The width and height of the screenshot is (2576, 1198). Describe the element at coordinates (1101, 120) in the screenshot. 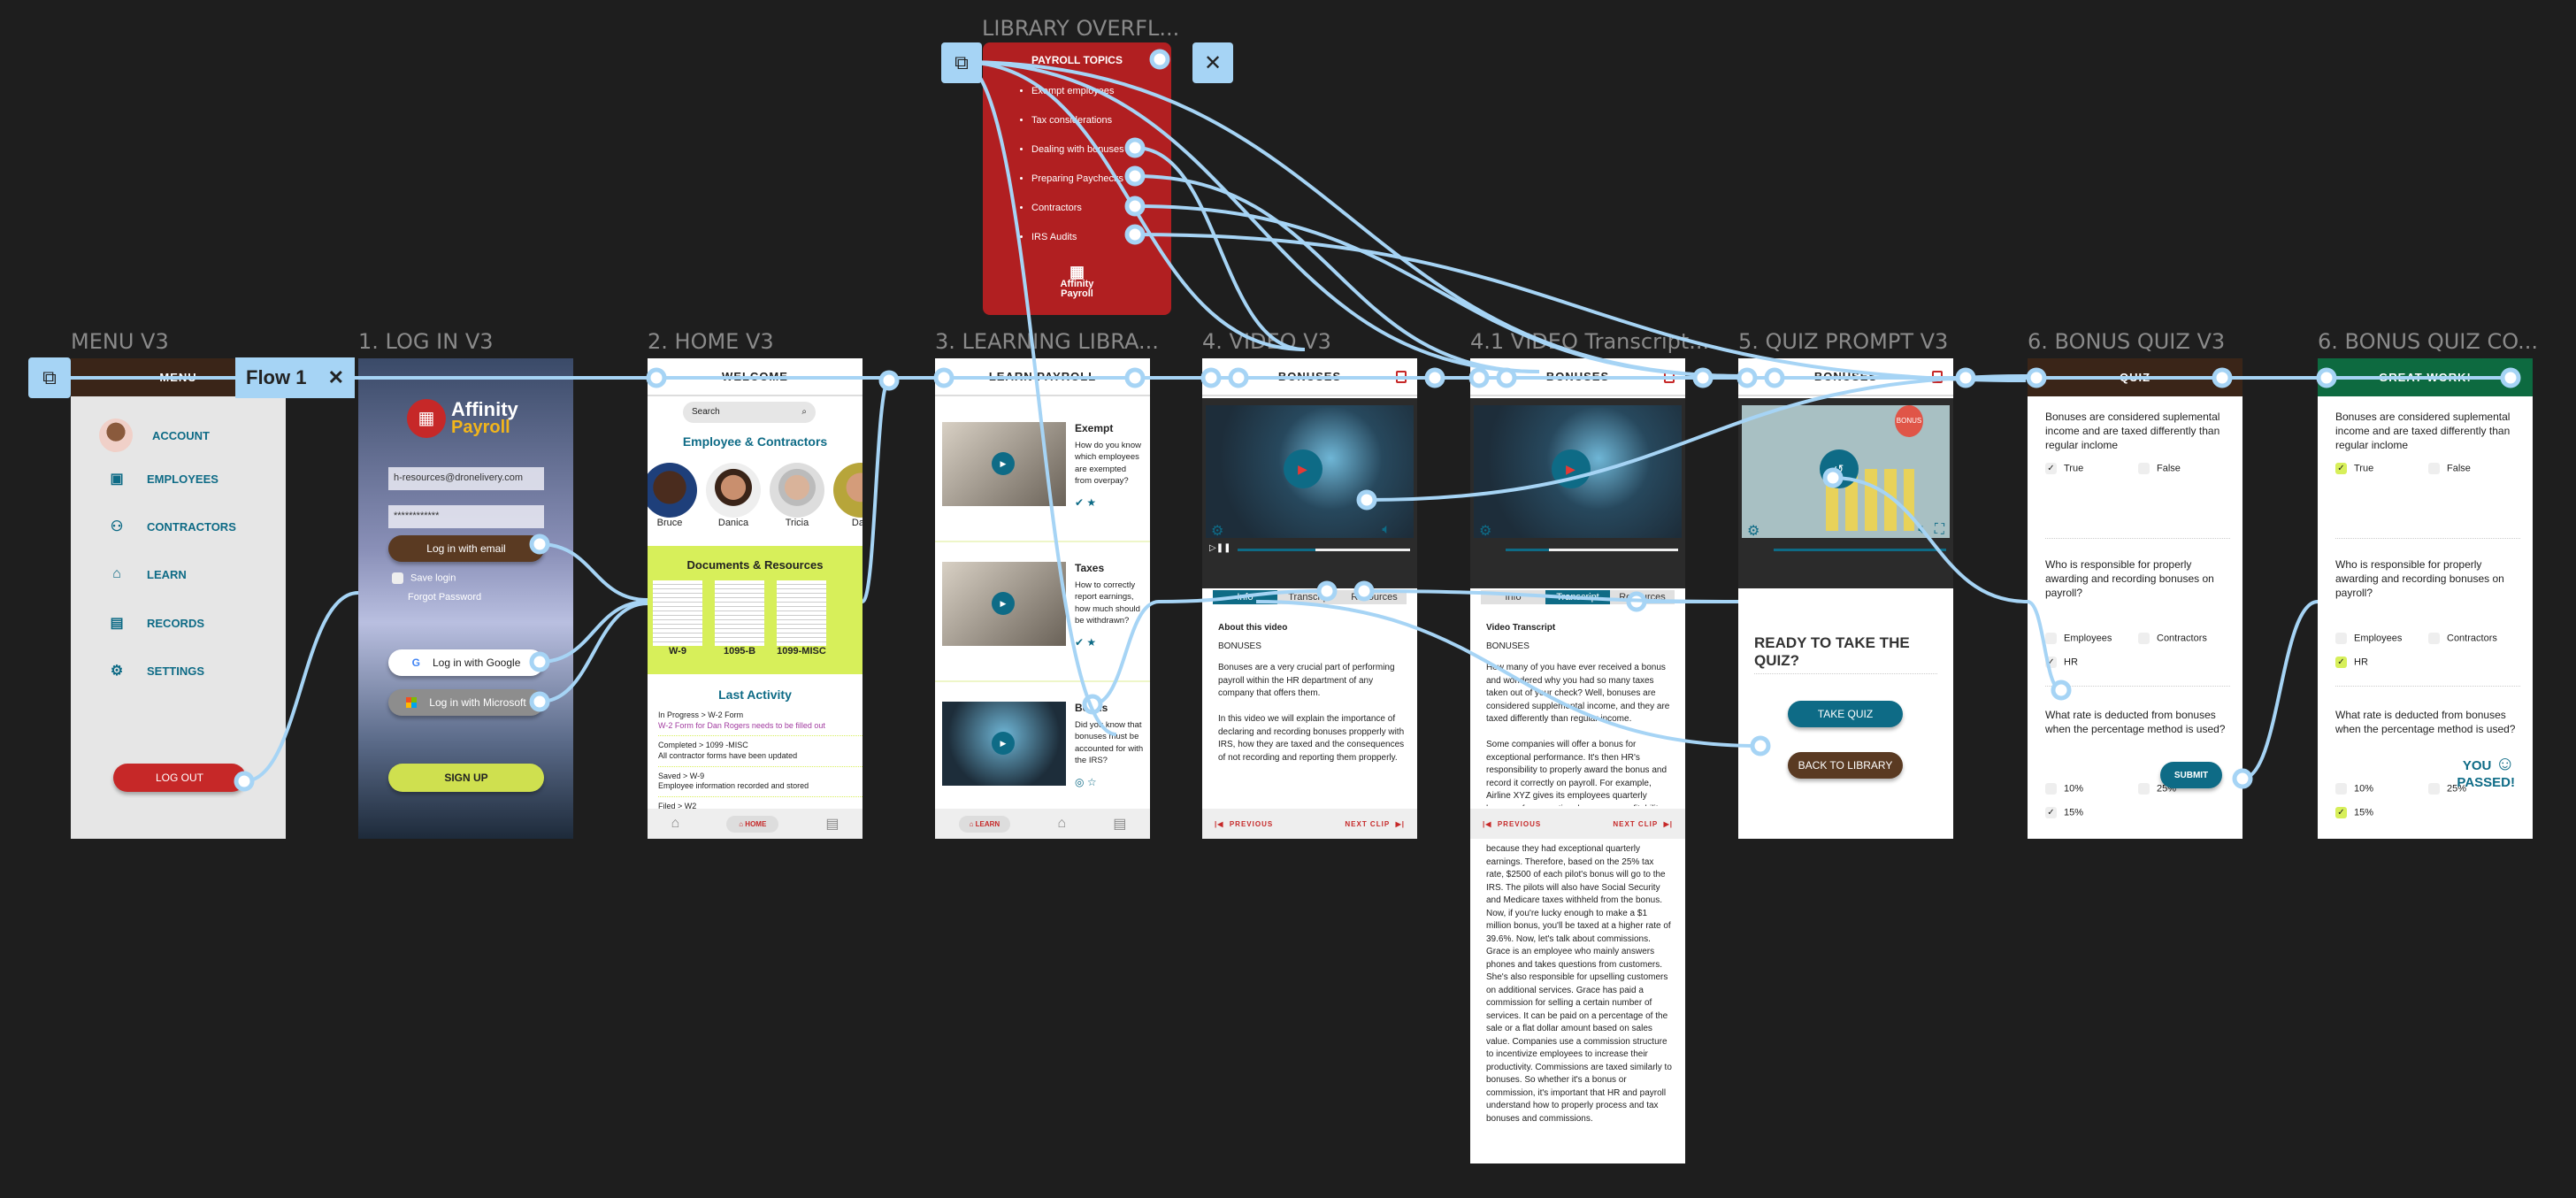

I see `topic-item: Tax considerations` at that location.